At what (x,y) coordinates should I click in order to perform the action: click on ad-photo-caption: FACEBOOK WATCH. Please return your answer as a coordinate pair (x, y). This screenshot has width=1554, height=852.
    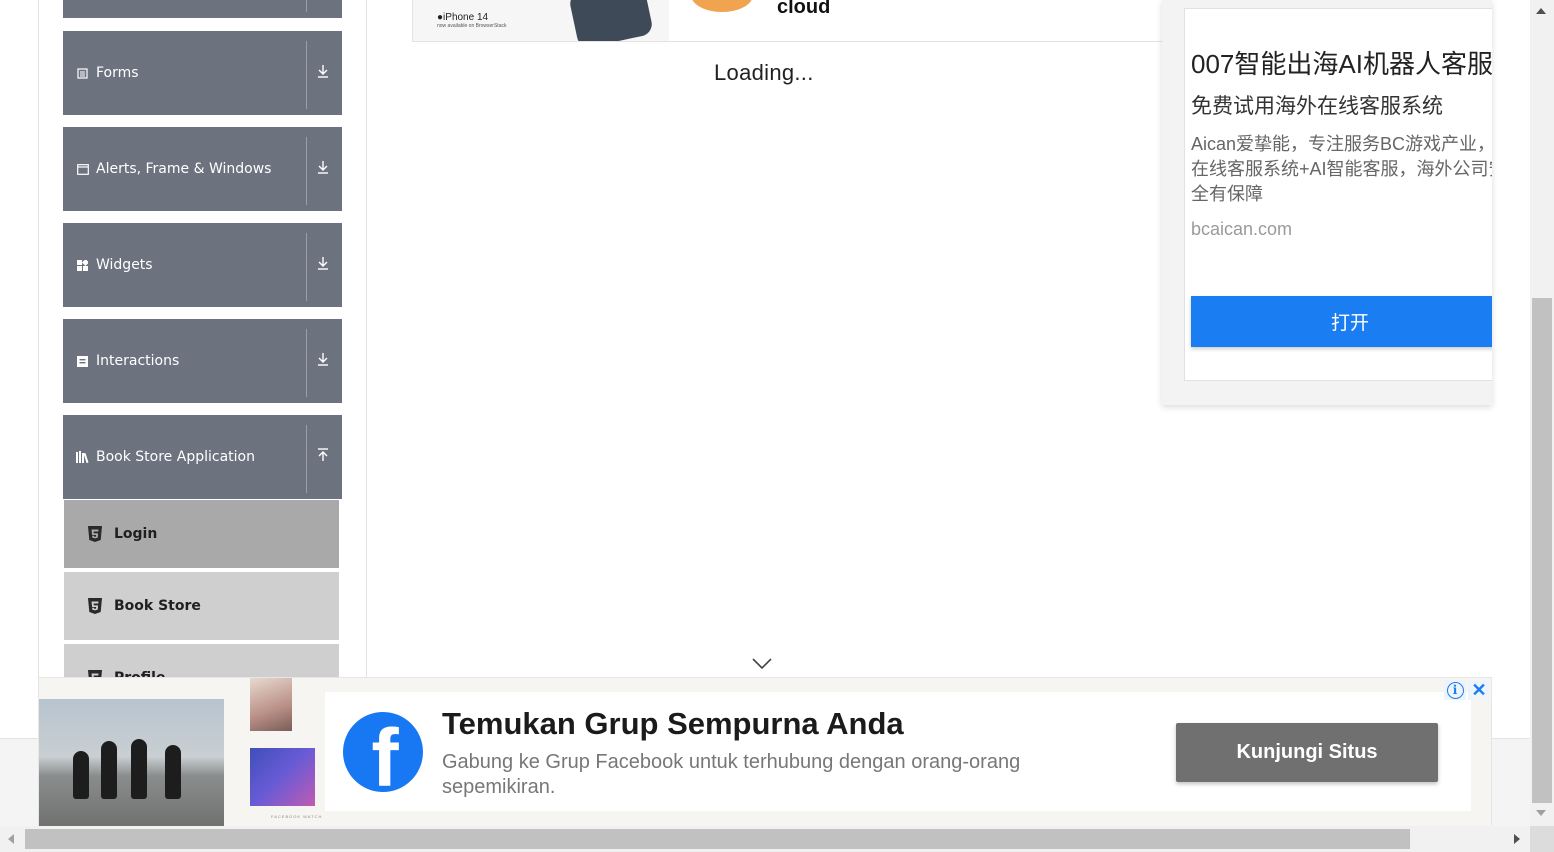
    Looking at the image, I should click on (297, 816).